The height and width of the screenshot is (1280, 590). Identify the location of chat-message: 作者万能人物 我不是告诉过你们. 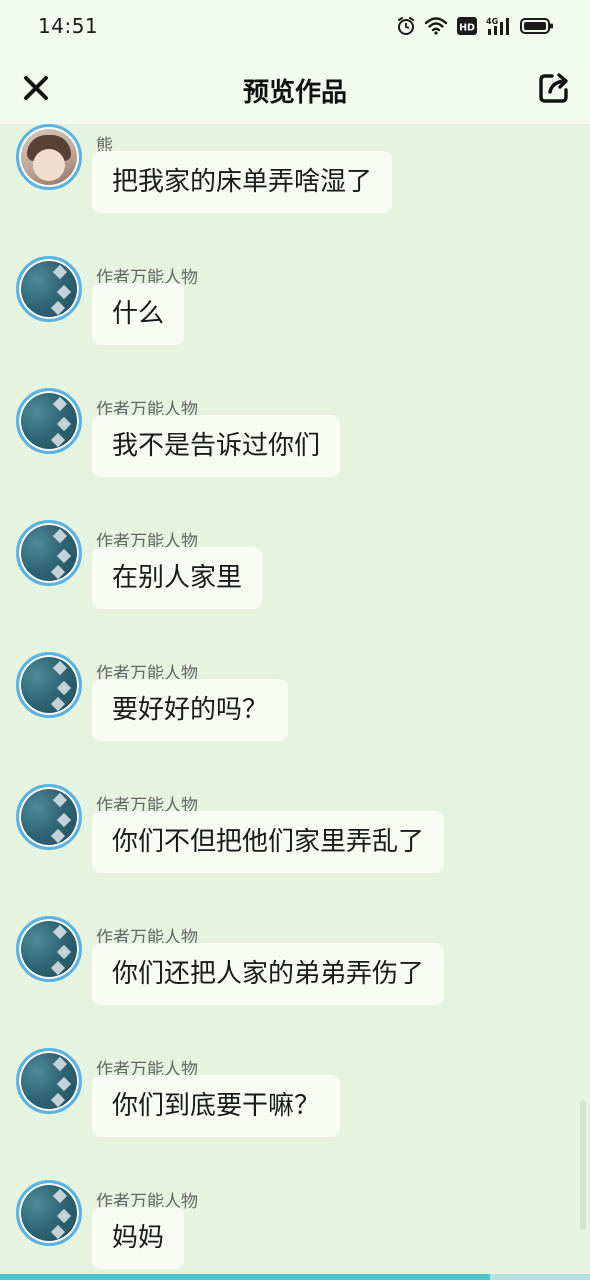
(295, 448).